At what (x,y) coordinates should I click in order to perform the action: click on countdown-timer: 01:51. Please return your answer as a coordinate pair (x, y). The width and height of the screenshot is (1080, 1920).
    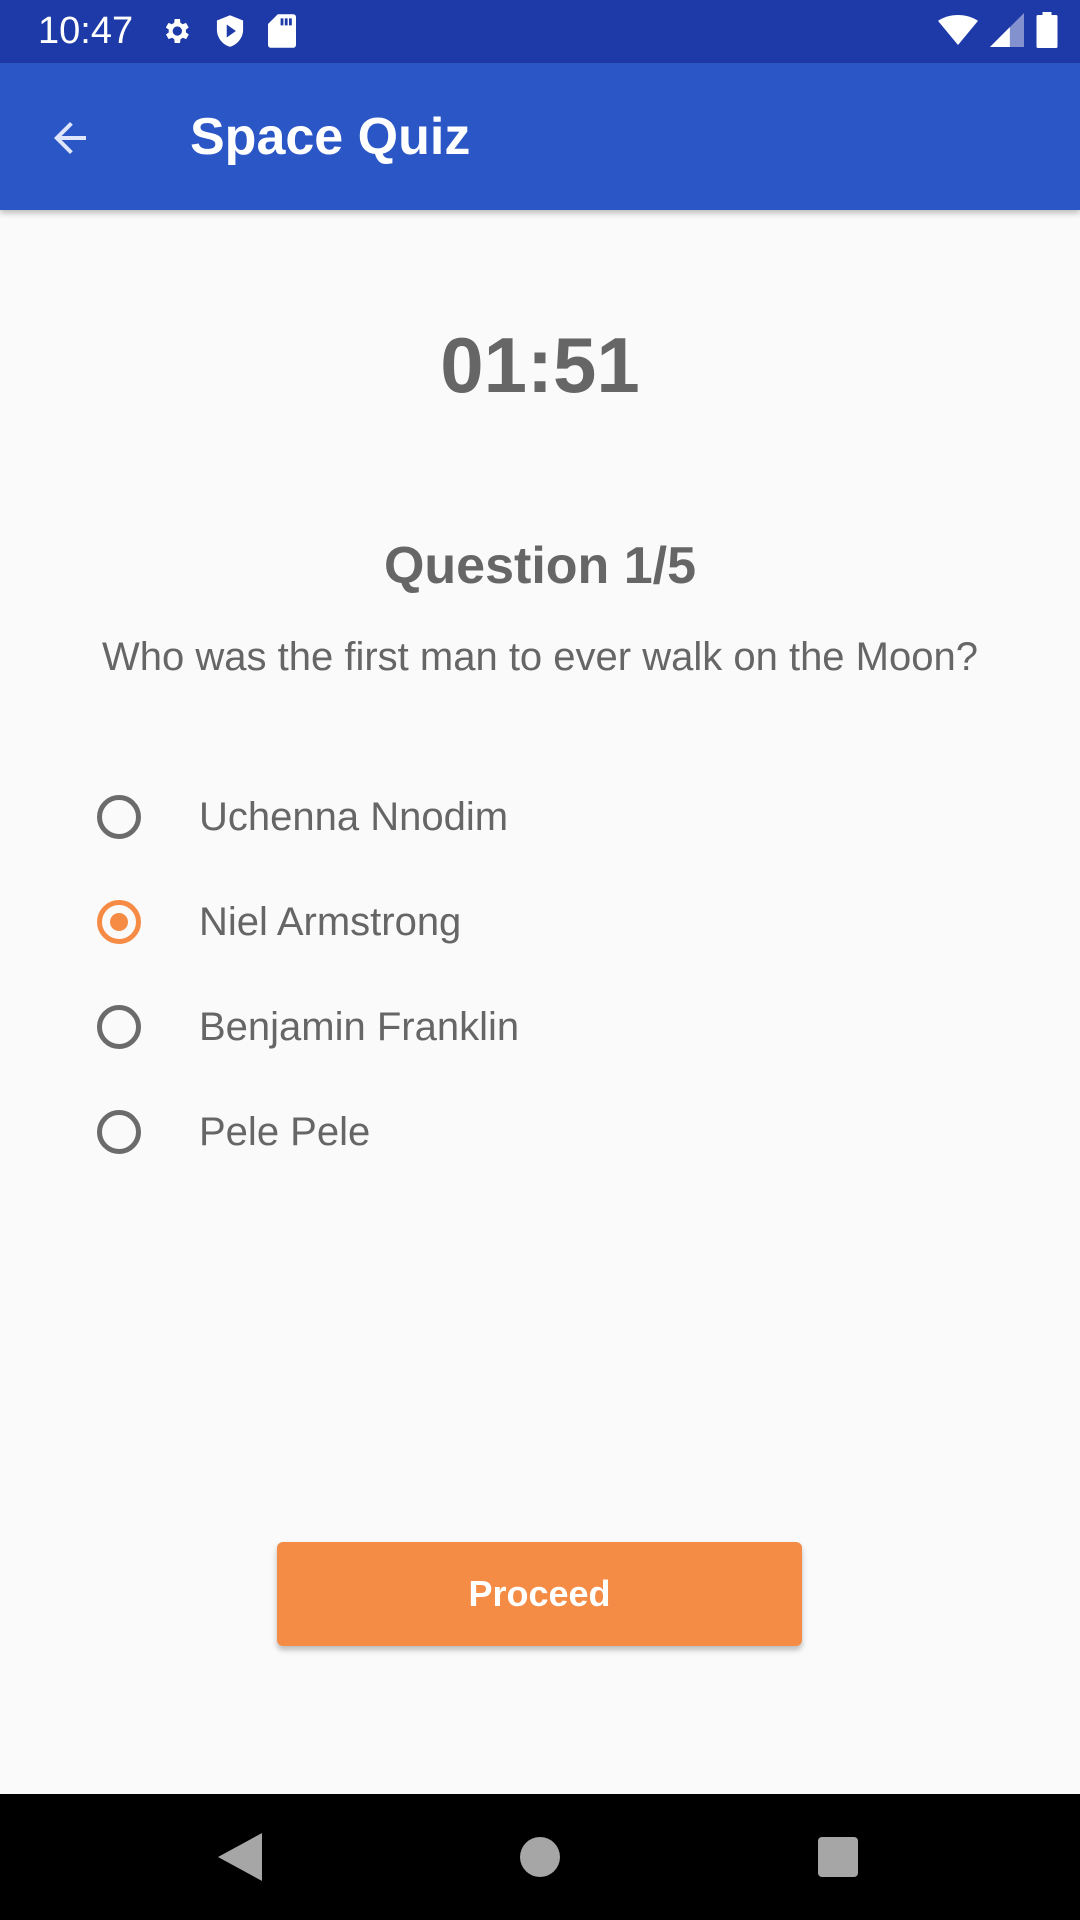
    Looking at the image, I should click on (540, 365).